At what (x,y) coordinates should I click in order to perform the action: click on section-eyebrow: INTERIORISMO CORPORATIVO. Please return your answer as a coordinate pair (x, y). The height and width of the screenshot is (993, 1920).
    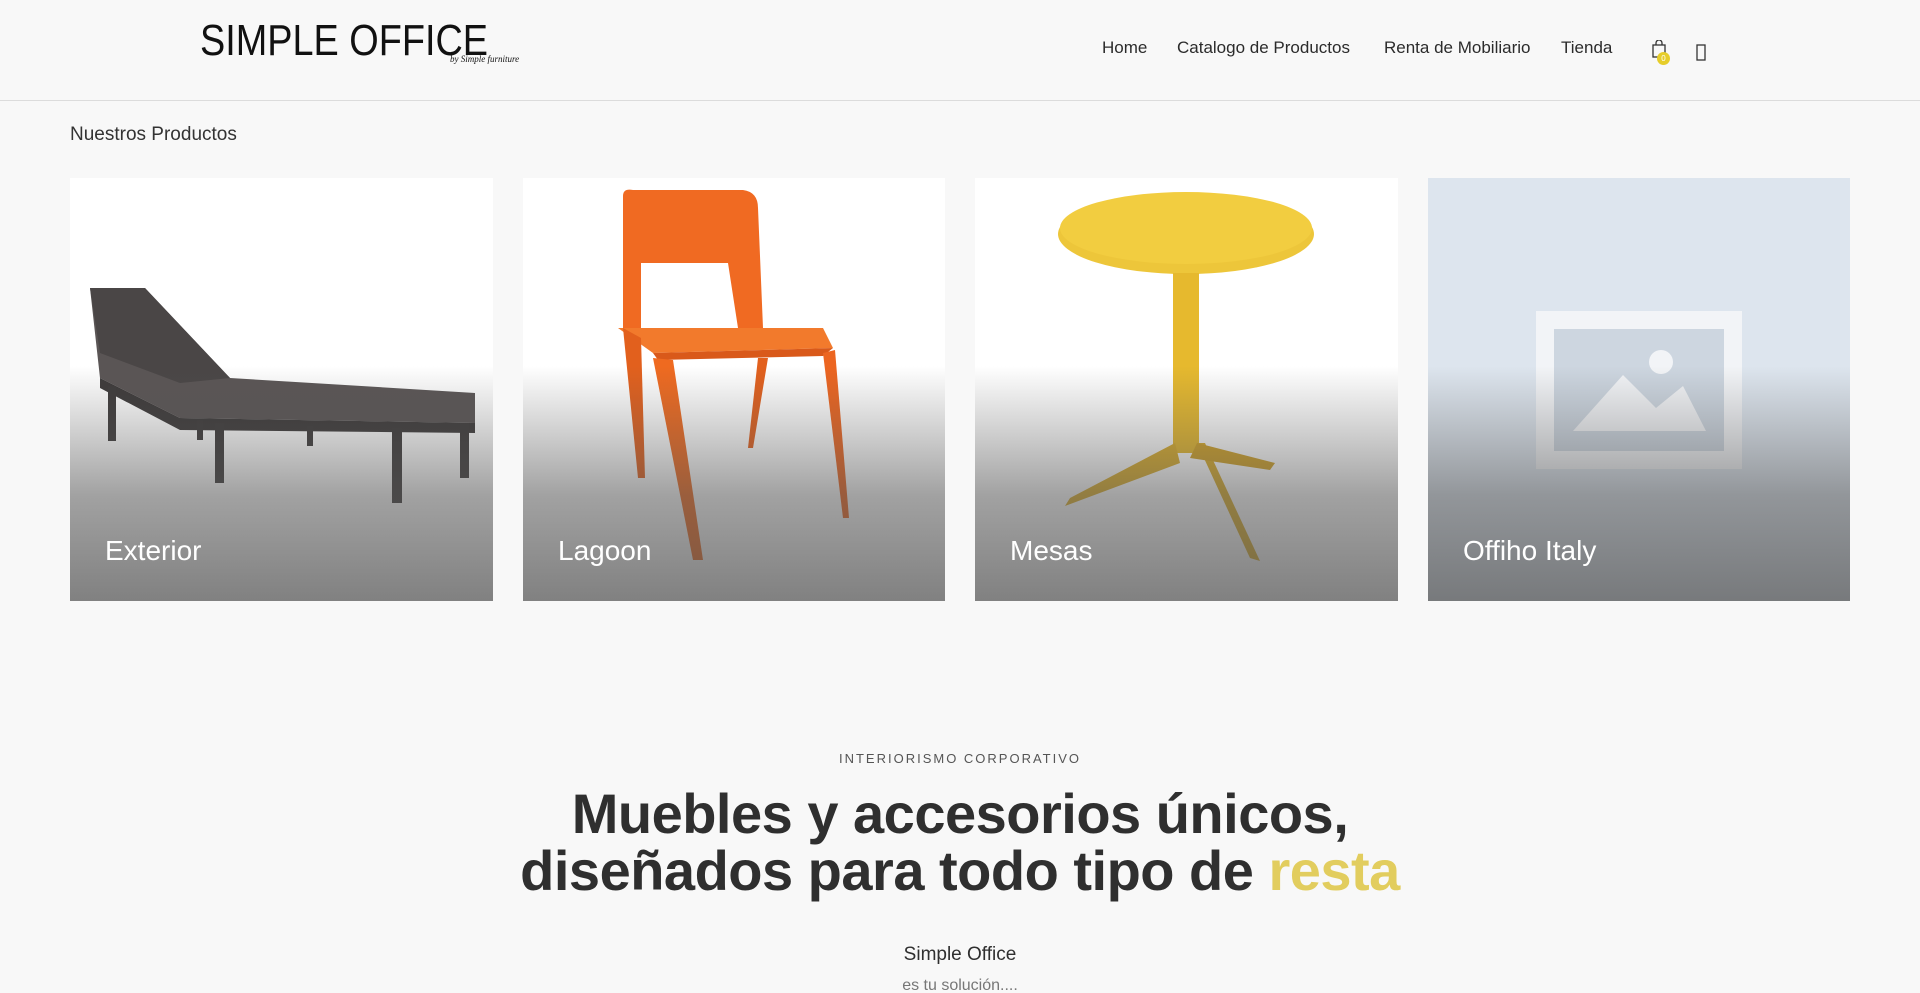
    Looking at the image, I should click on (960, 758).